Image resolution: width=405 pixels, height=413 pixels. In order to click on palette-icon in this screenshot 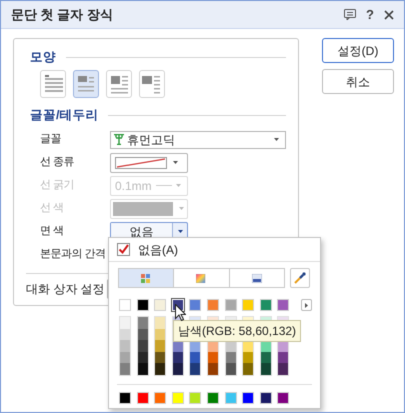, I will do `click(146, 278)`.